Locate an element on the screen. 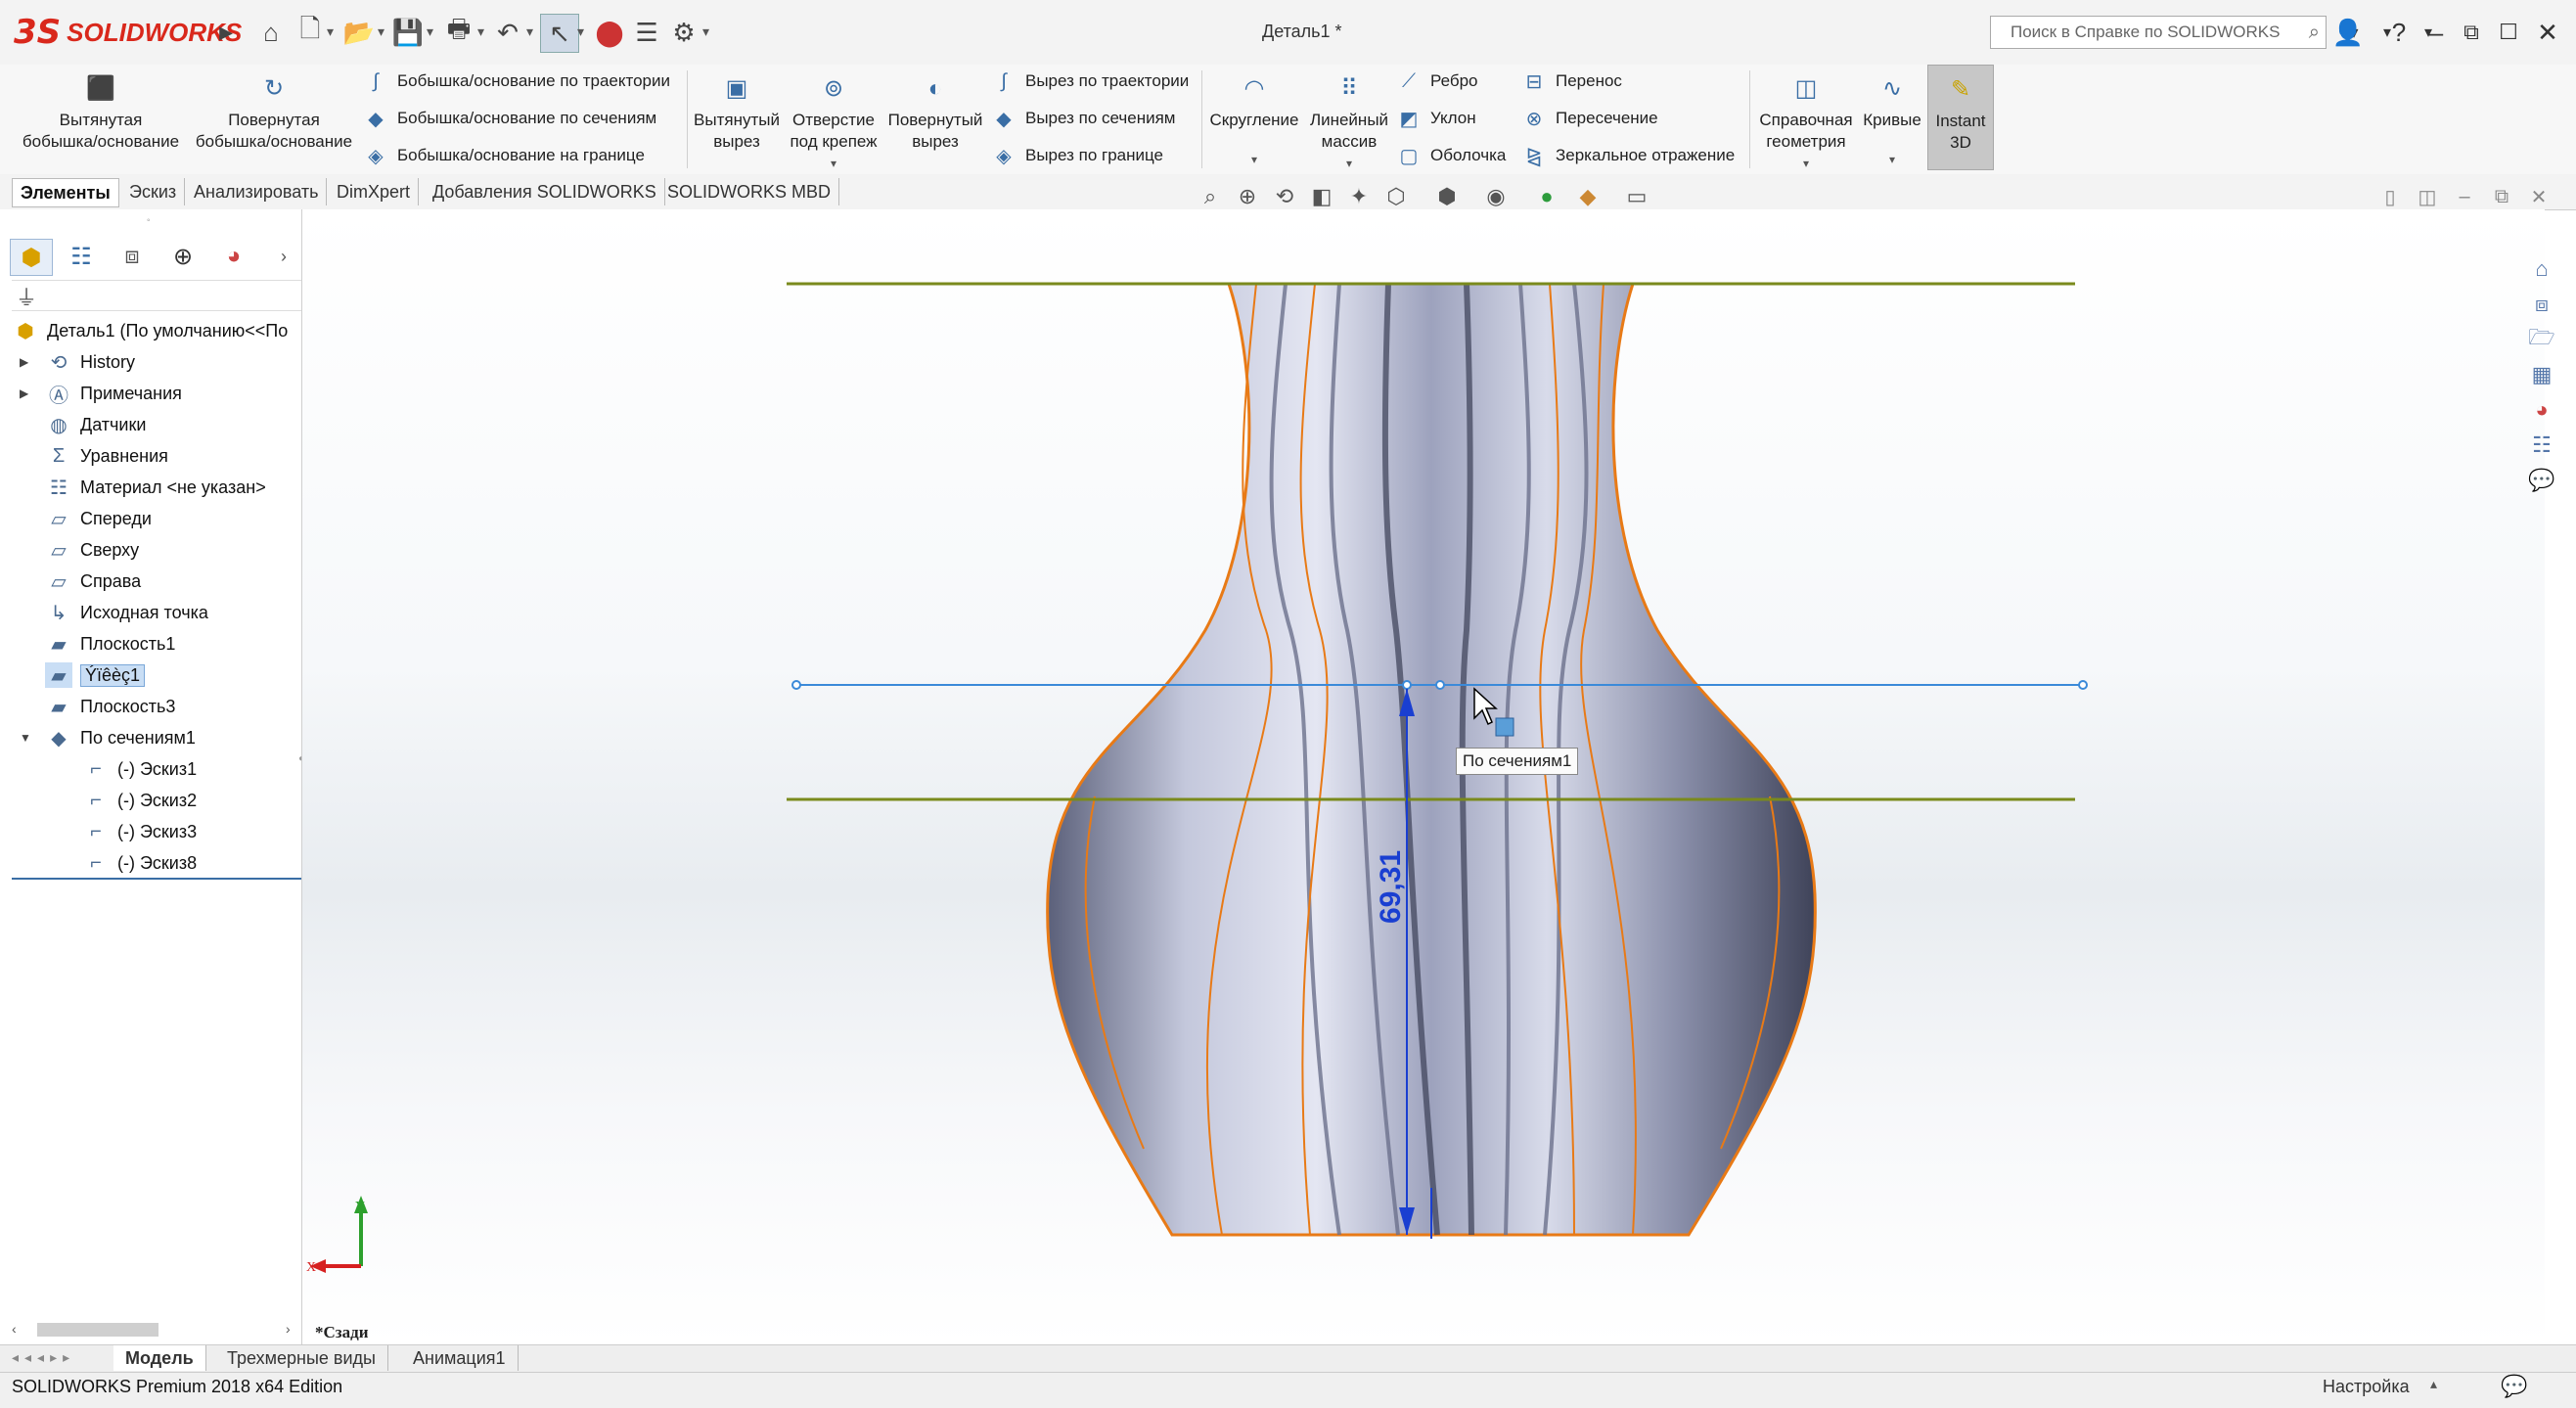 The height and width of the screenshot is (1408, 2576). display-manager-tab-icon: ◕ is located at coordinates (233, 256).